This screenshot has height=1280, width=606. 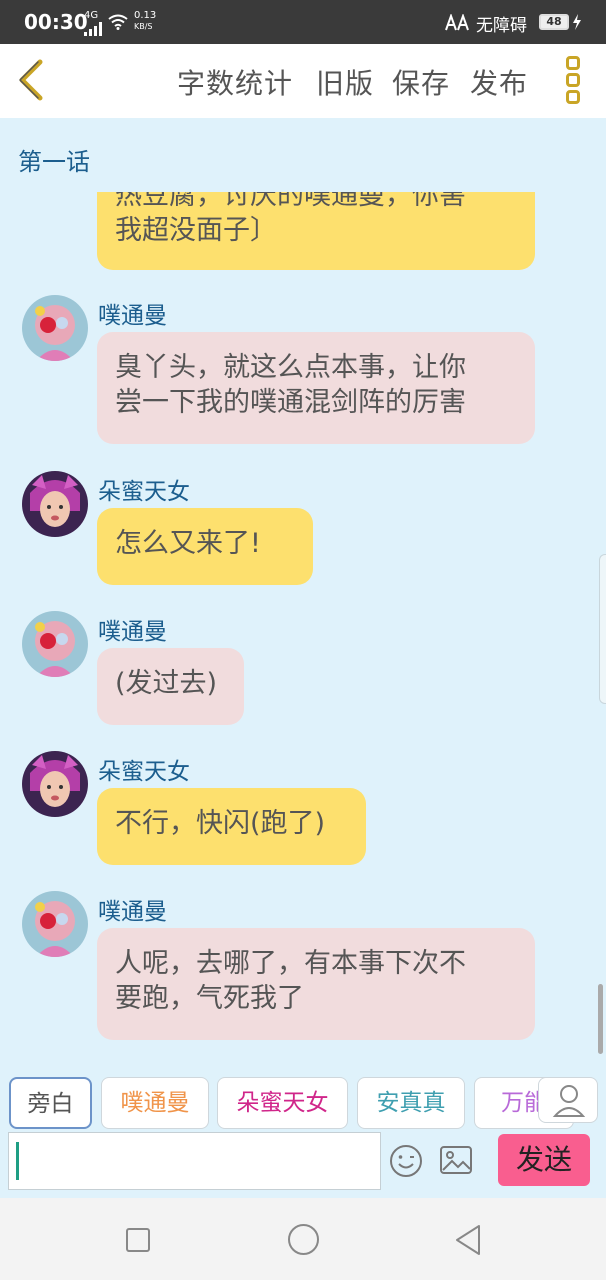 What do you see at coordinates (554, 22) in the screenshot?
I see `battery-icon: 48` at bounding box center [554, 22].